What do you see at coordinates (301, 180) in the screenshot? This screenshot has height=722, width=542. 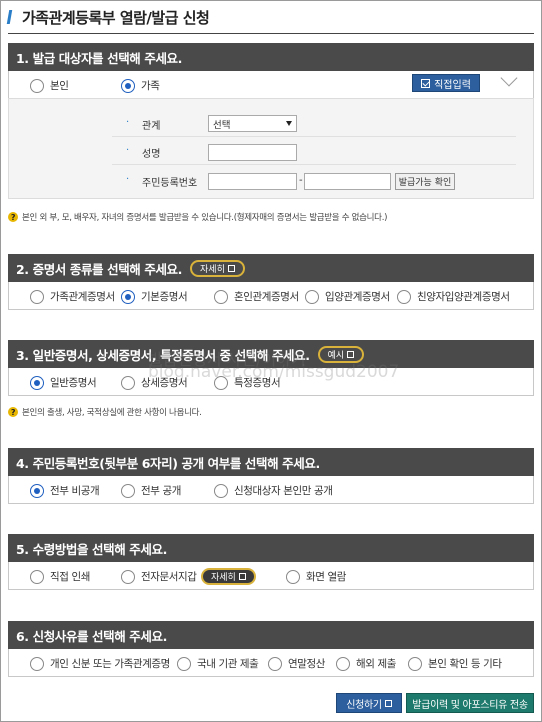 I see `rrn-dash: -` at bounding box center [301, 180].